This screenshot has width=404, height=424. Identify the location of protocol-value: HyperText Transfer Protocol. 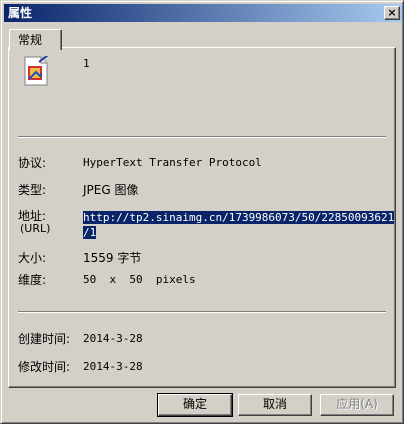
(172, 162).